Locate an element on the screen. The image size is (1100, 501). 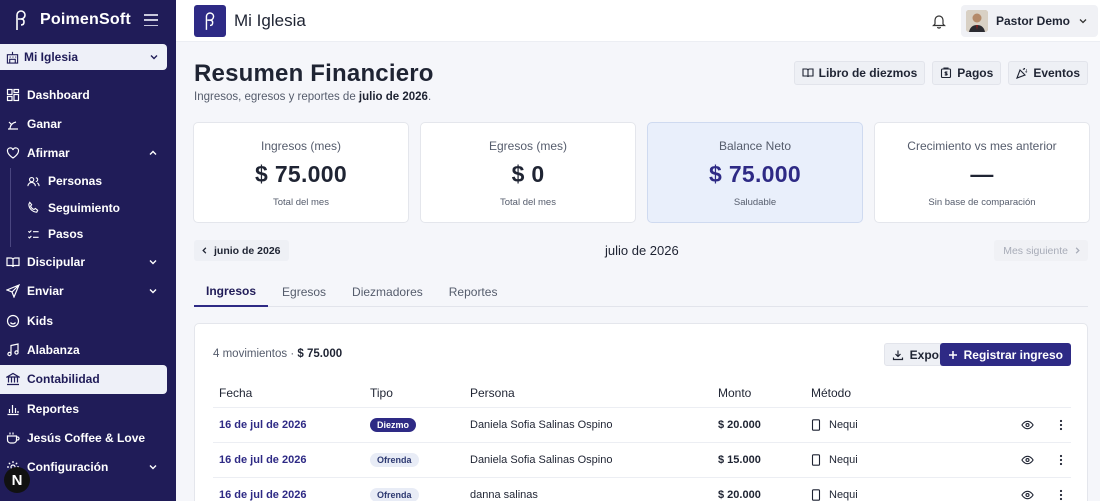
next-month-label: Mes siguiente is located at coordinates (1035, 250).